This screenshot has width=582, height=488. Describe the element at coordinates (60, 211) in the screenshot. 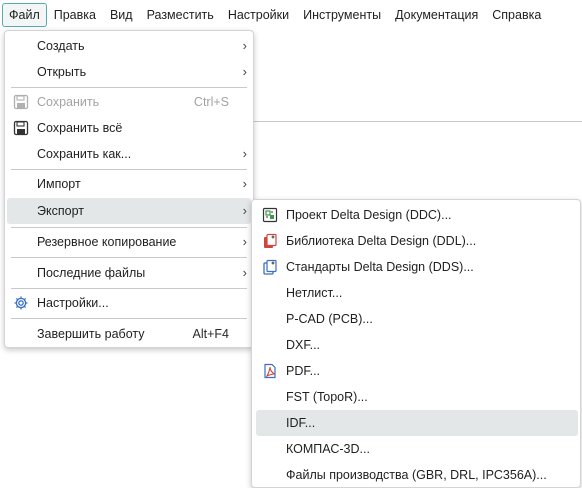

I see `menu-item-label: Экспорт` at that location.